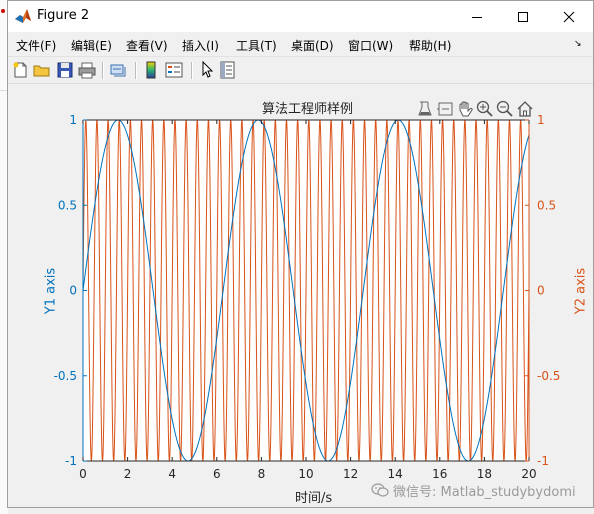 The width and height of the screenshot is (594, 514). Describe the element at coordinates (485, 109) in the screenshot. I see `zoom-in-icon` at that location.